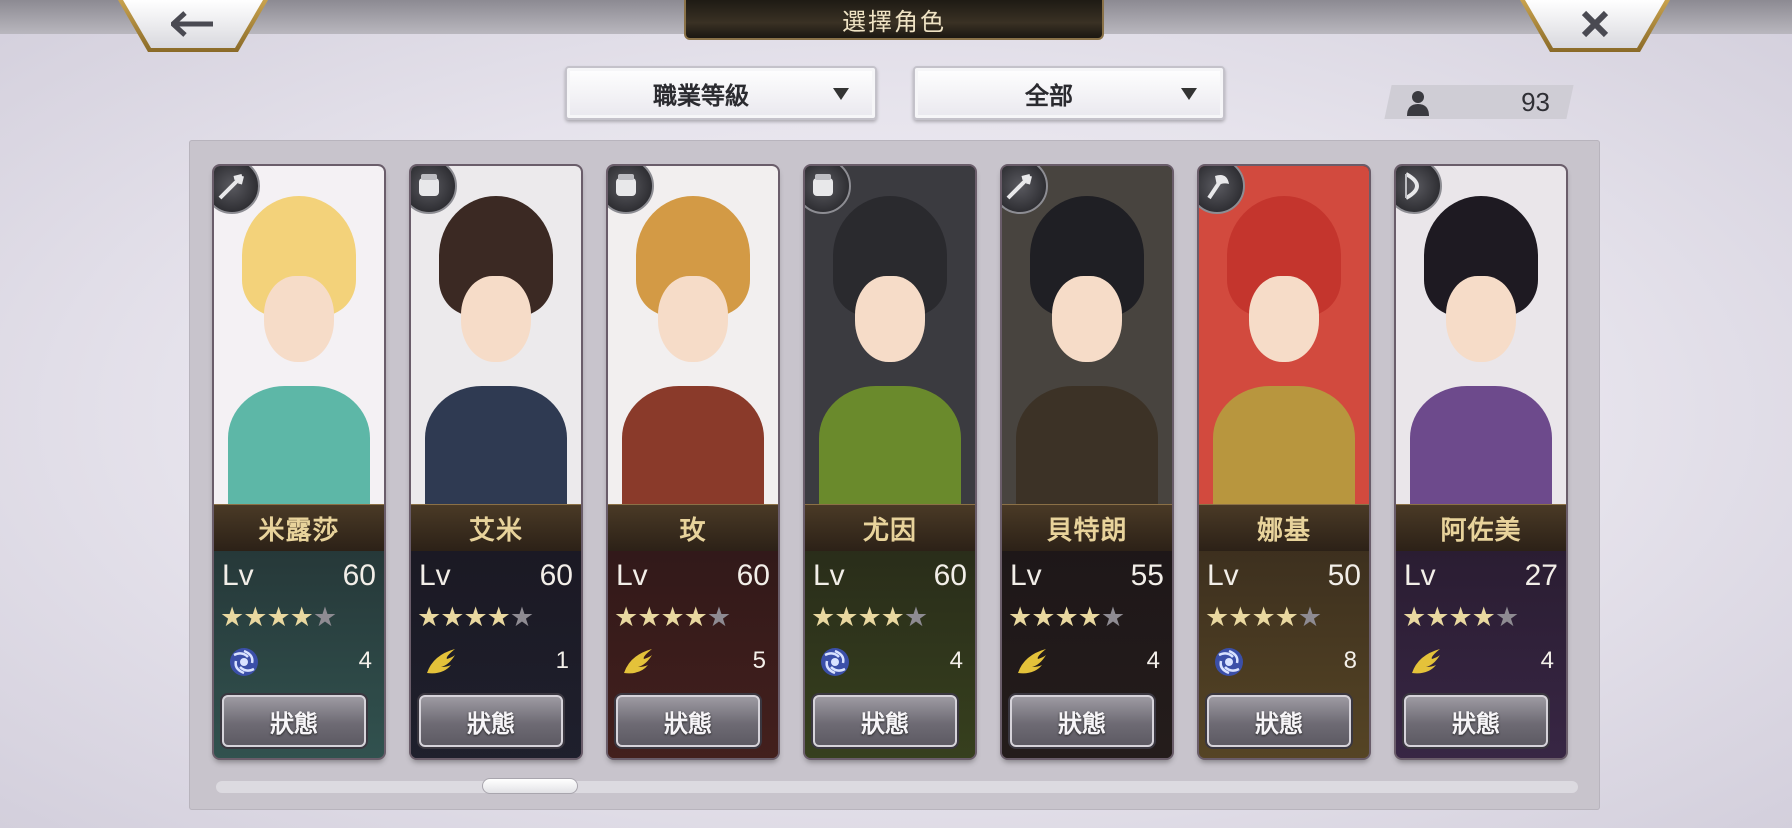 The height and width of the screenshot is (828, 1792). What do you see at coordinates (1418, 103) in the screenshot?
I see `person-icon` at bounding box center [1418, 103].